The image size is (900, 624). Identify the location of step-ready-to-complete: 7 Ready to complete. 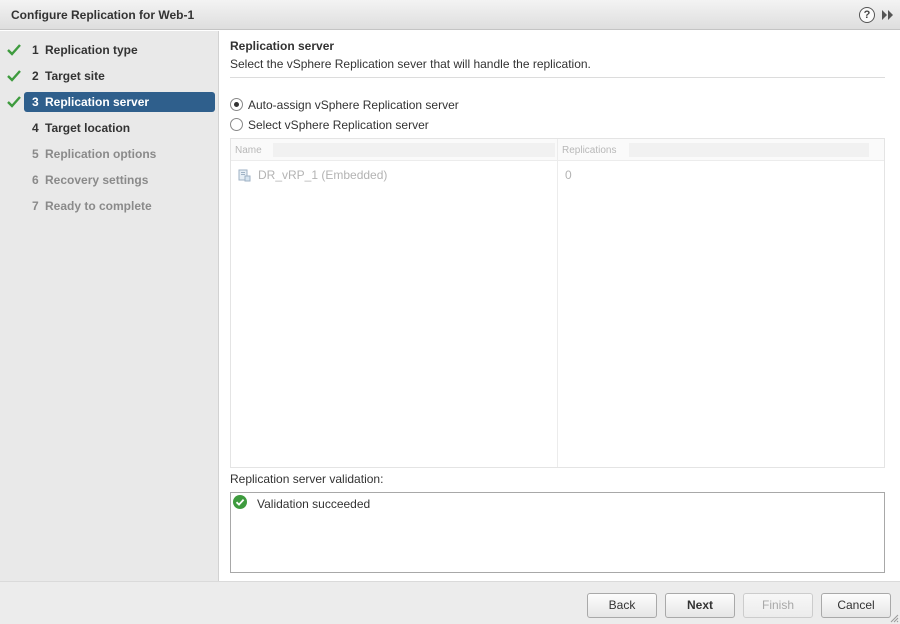
(109, 206).